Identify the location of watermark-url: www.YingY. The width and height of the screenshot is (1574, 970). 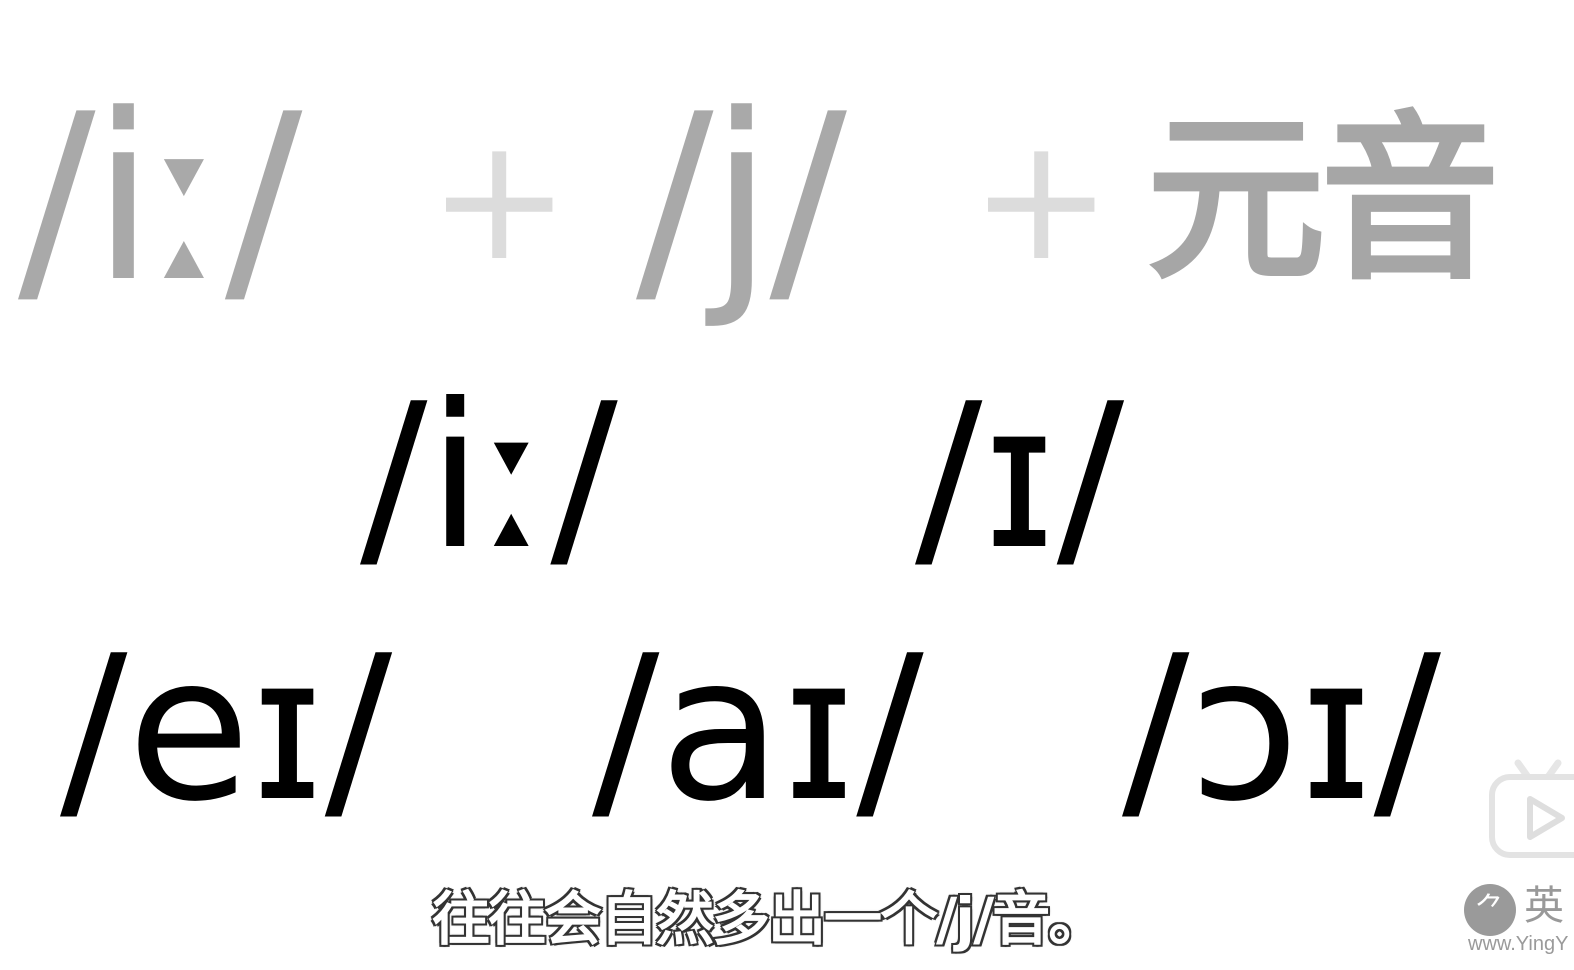
(1518, 944).